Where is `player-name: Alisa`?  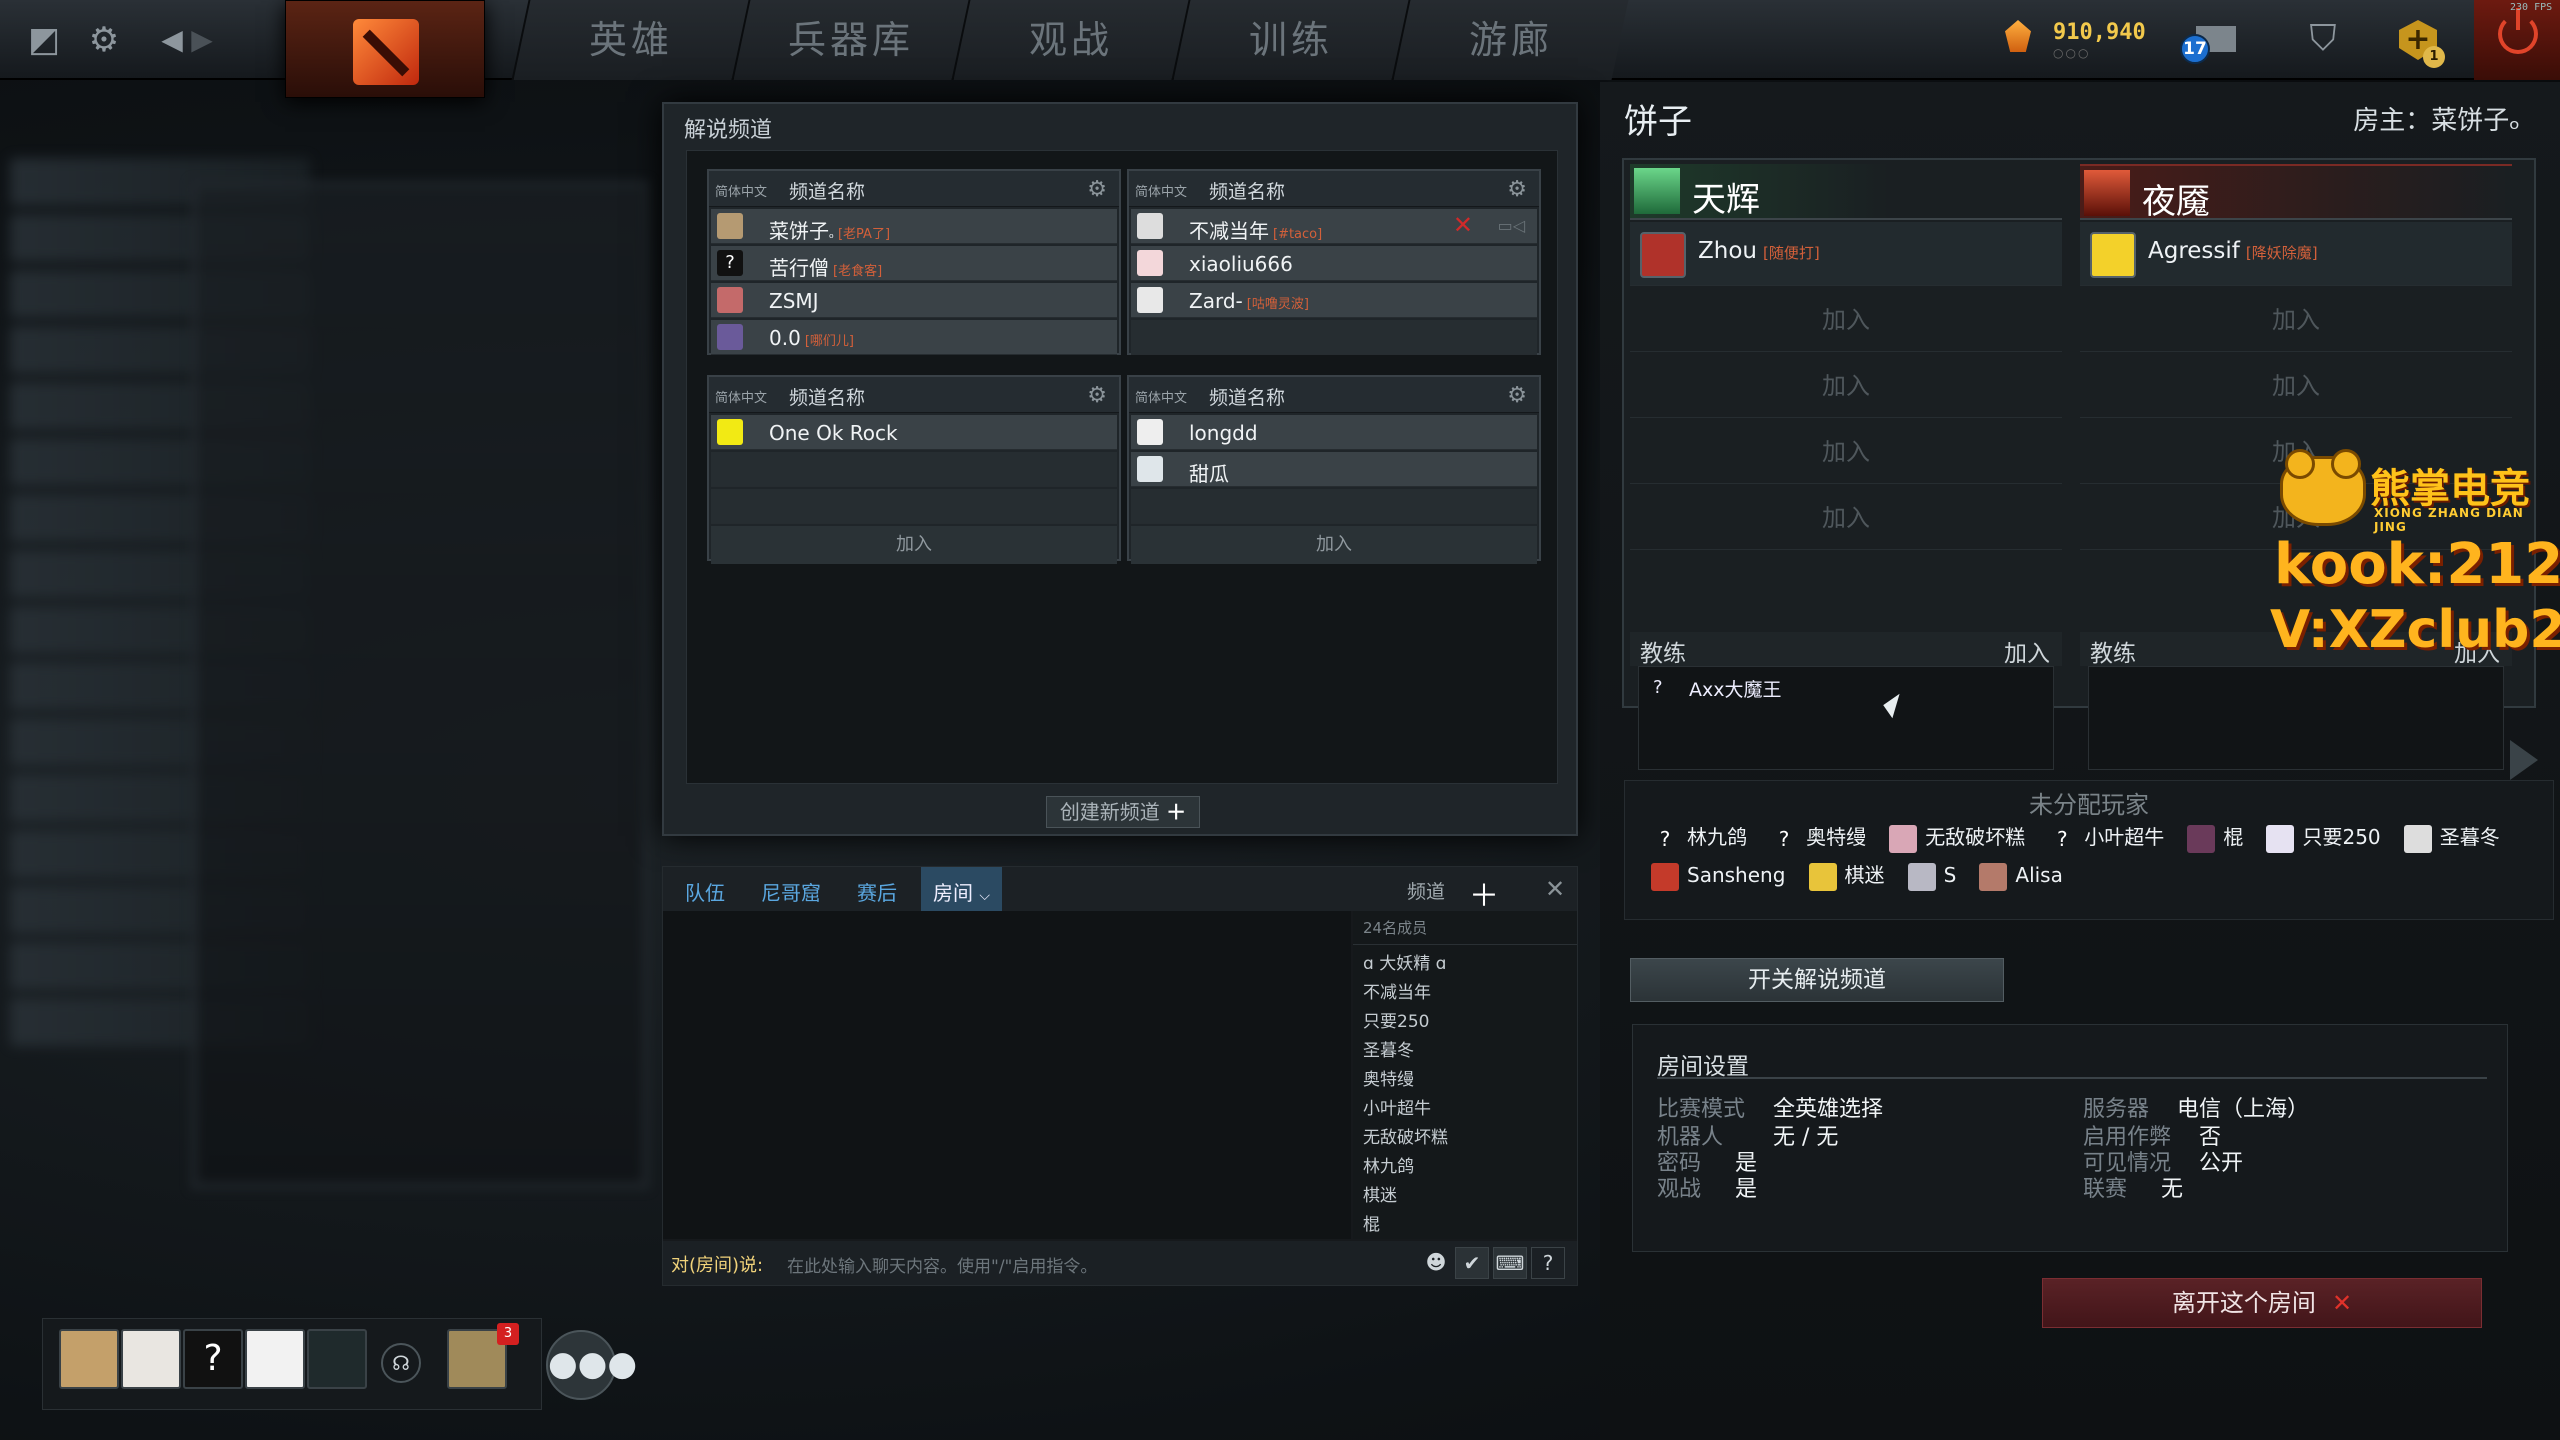
player-name: Alisa is located at coordinates (2039, 875).